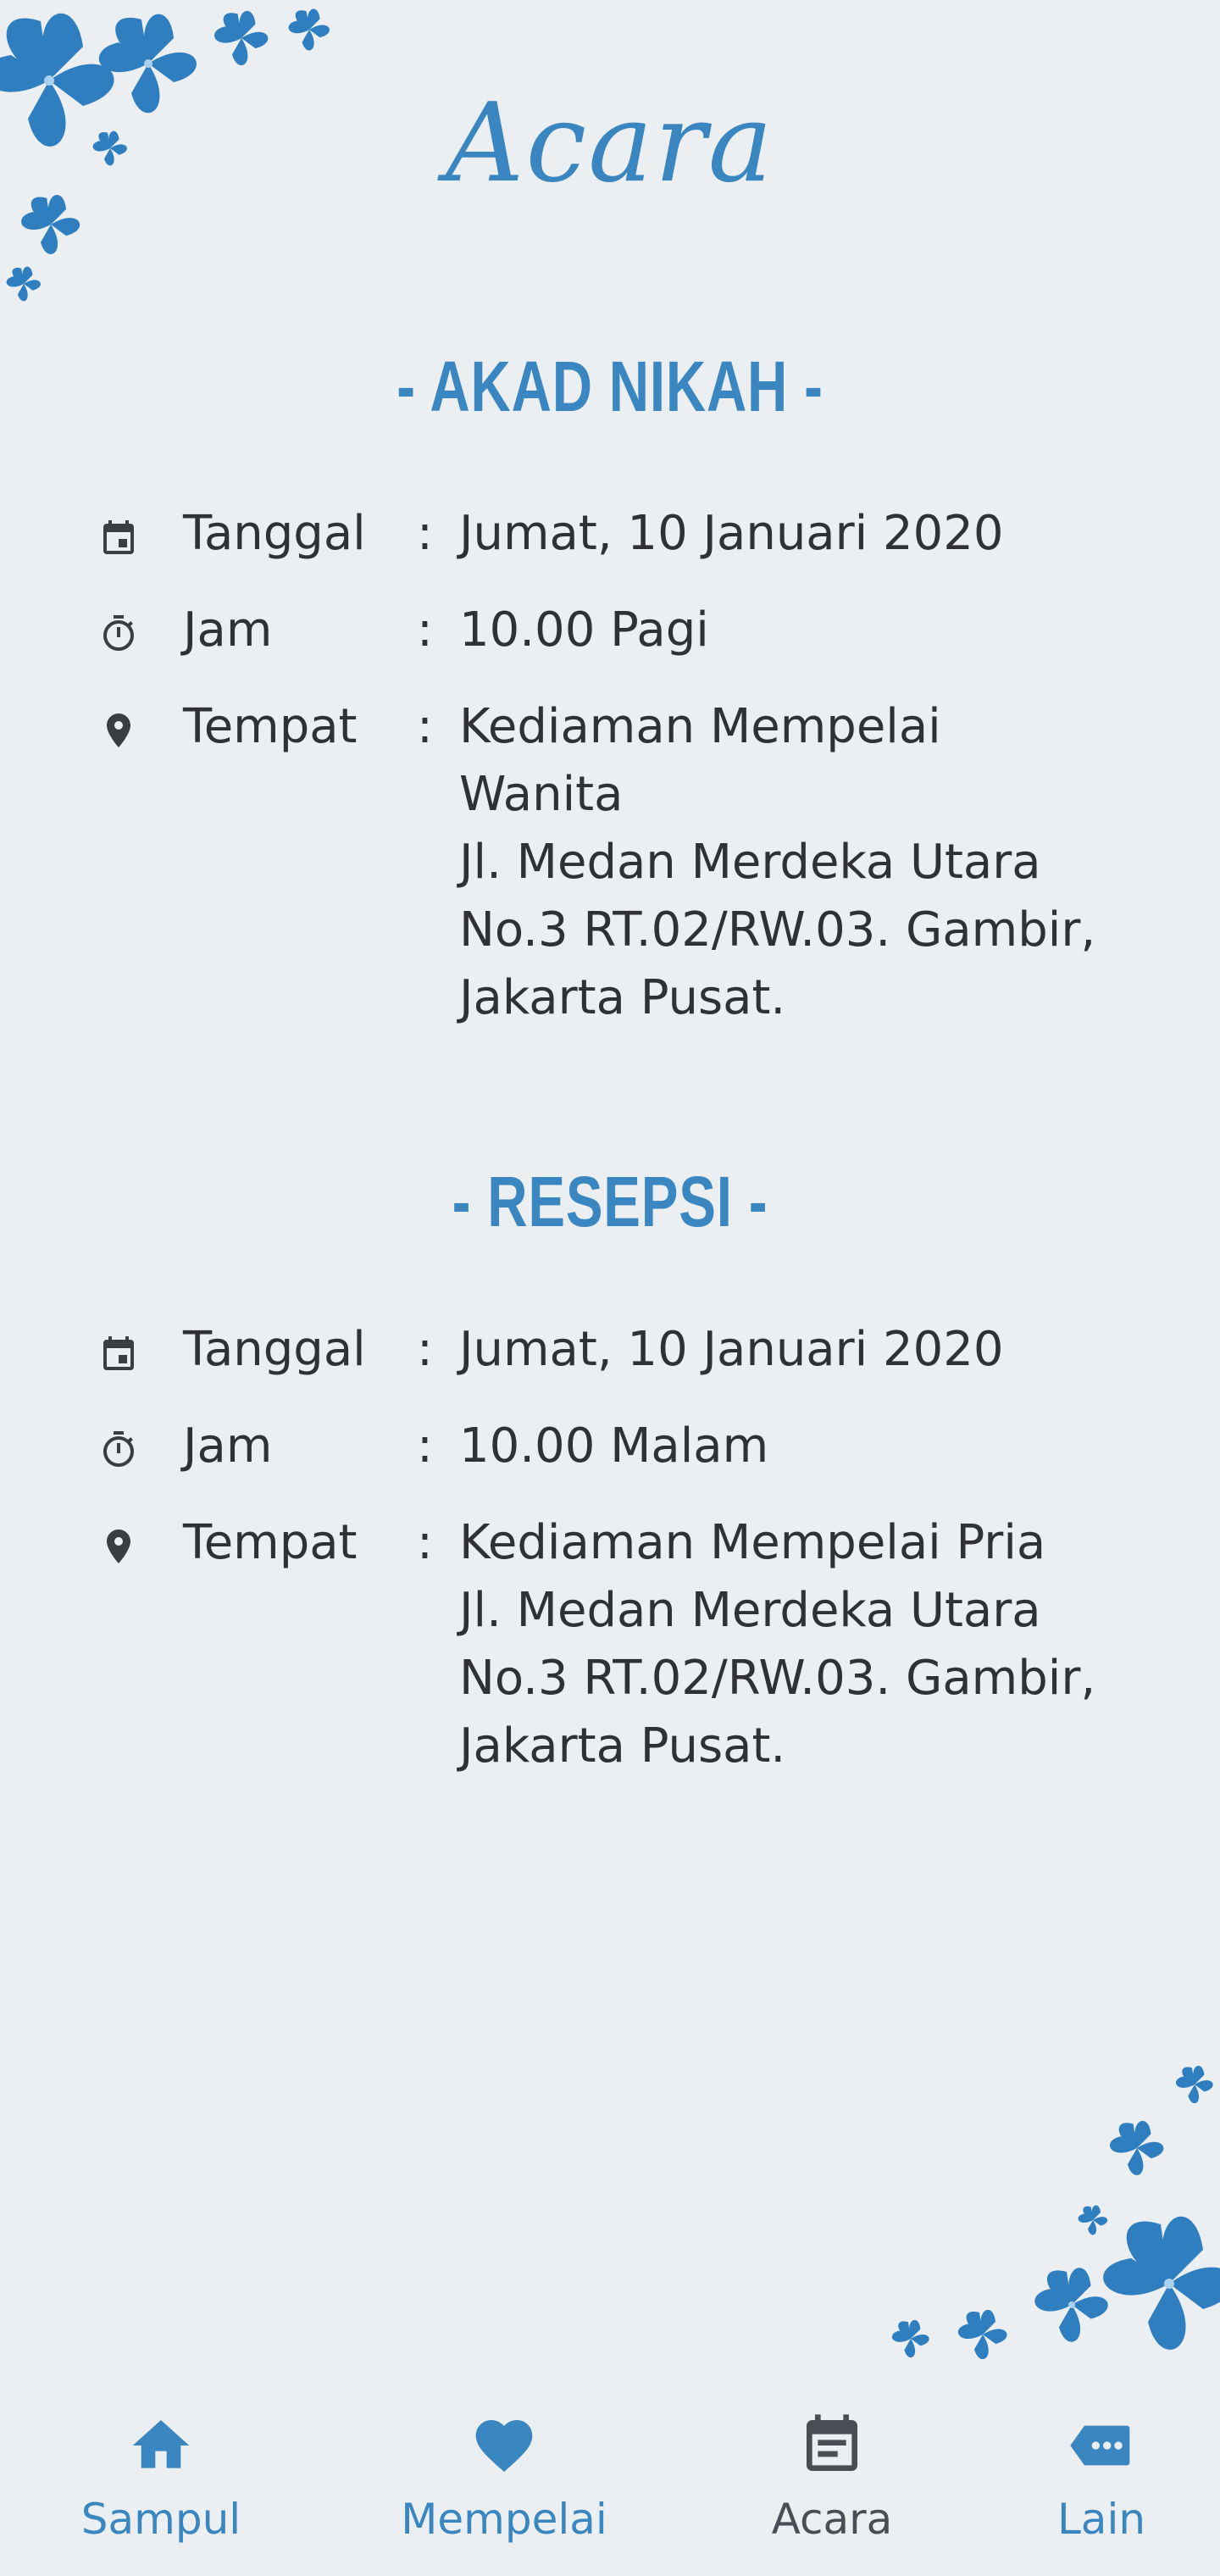 Image resolution: width=1220 pixels, height=2576 pixels. Describe the element at coordinates (274, 533) in the screenshot. I see `akad-tanggal-label: Tanggal` at that location.